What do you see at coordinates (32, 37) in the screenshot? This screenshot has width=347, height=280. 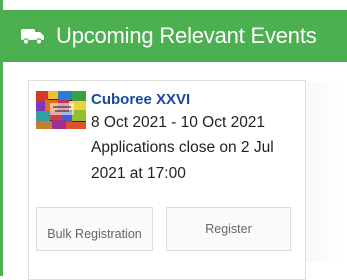 I see `truck-icon` at bounding box center [32, 37].